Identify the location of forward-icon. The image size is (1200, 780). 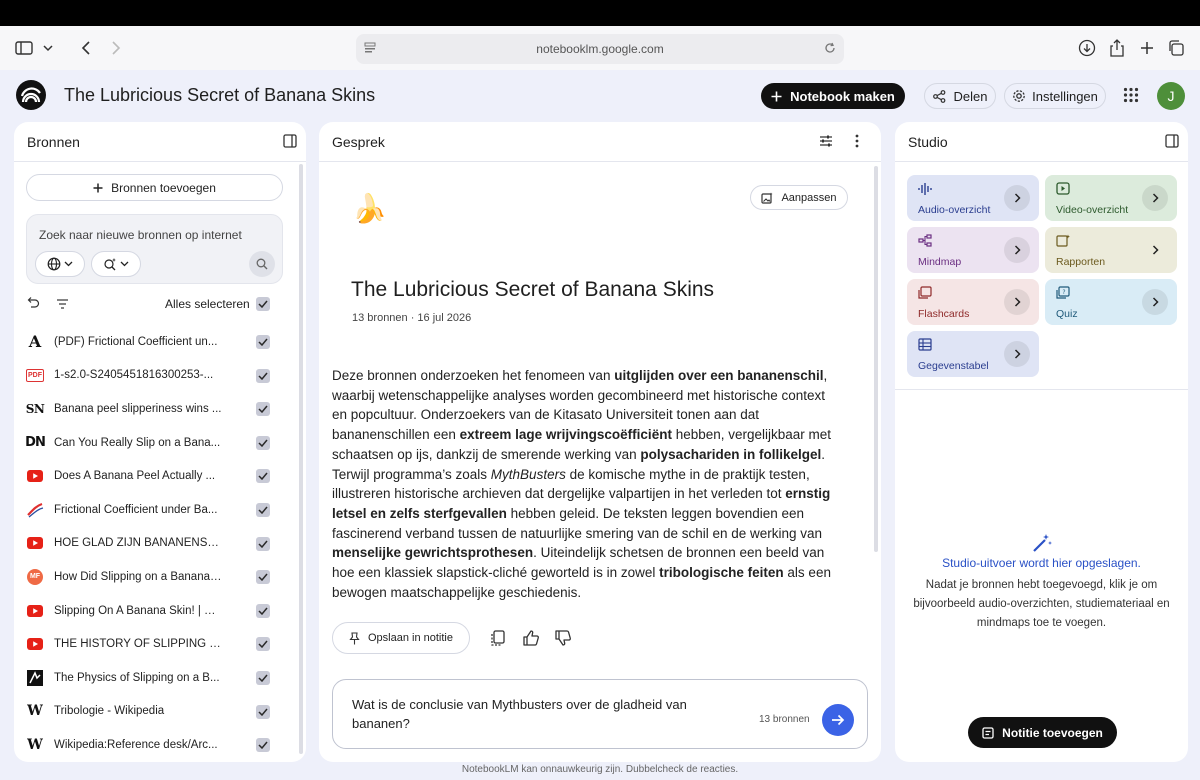
(116, 48).